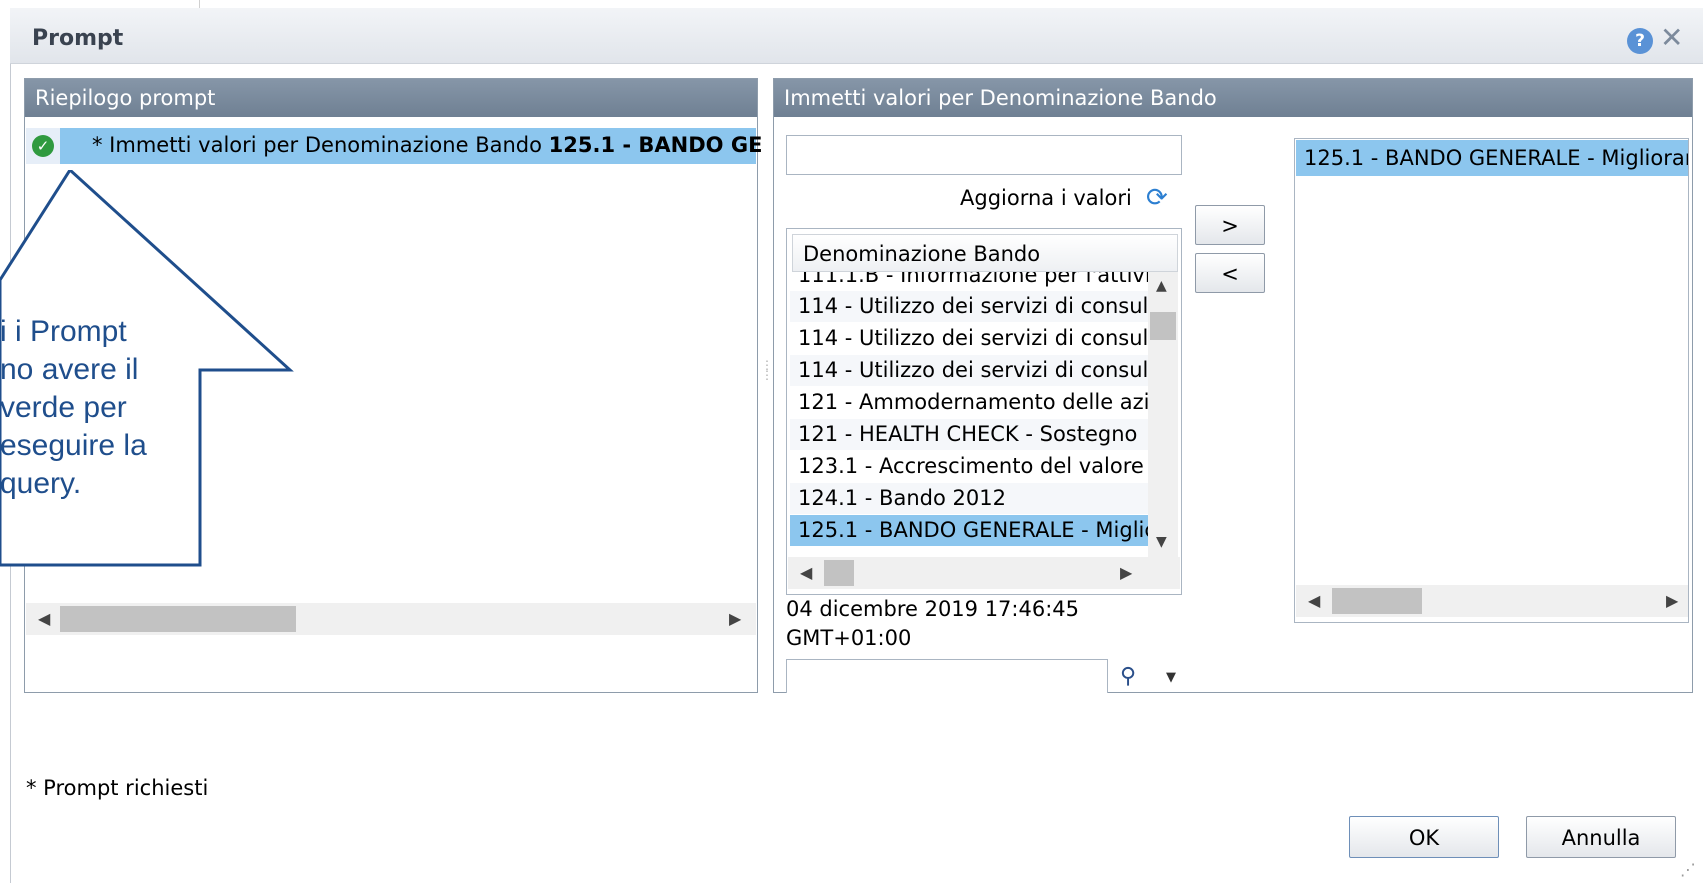 This screenshot has height=883, width=1703. I want to click on last-refresh-date: 04 dicembre 2019 17:46:45, so click(933, 609).